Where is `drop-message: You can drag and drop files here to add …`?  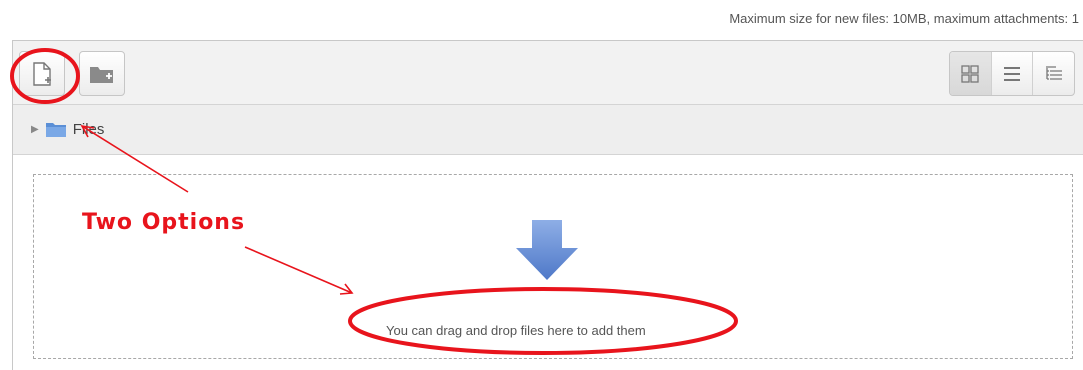 drop-message: You can drag and drop files here to add … is located at coordinates (516, 330).